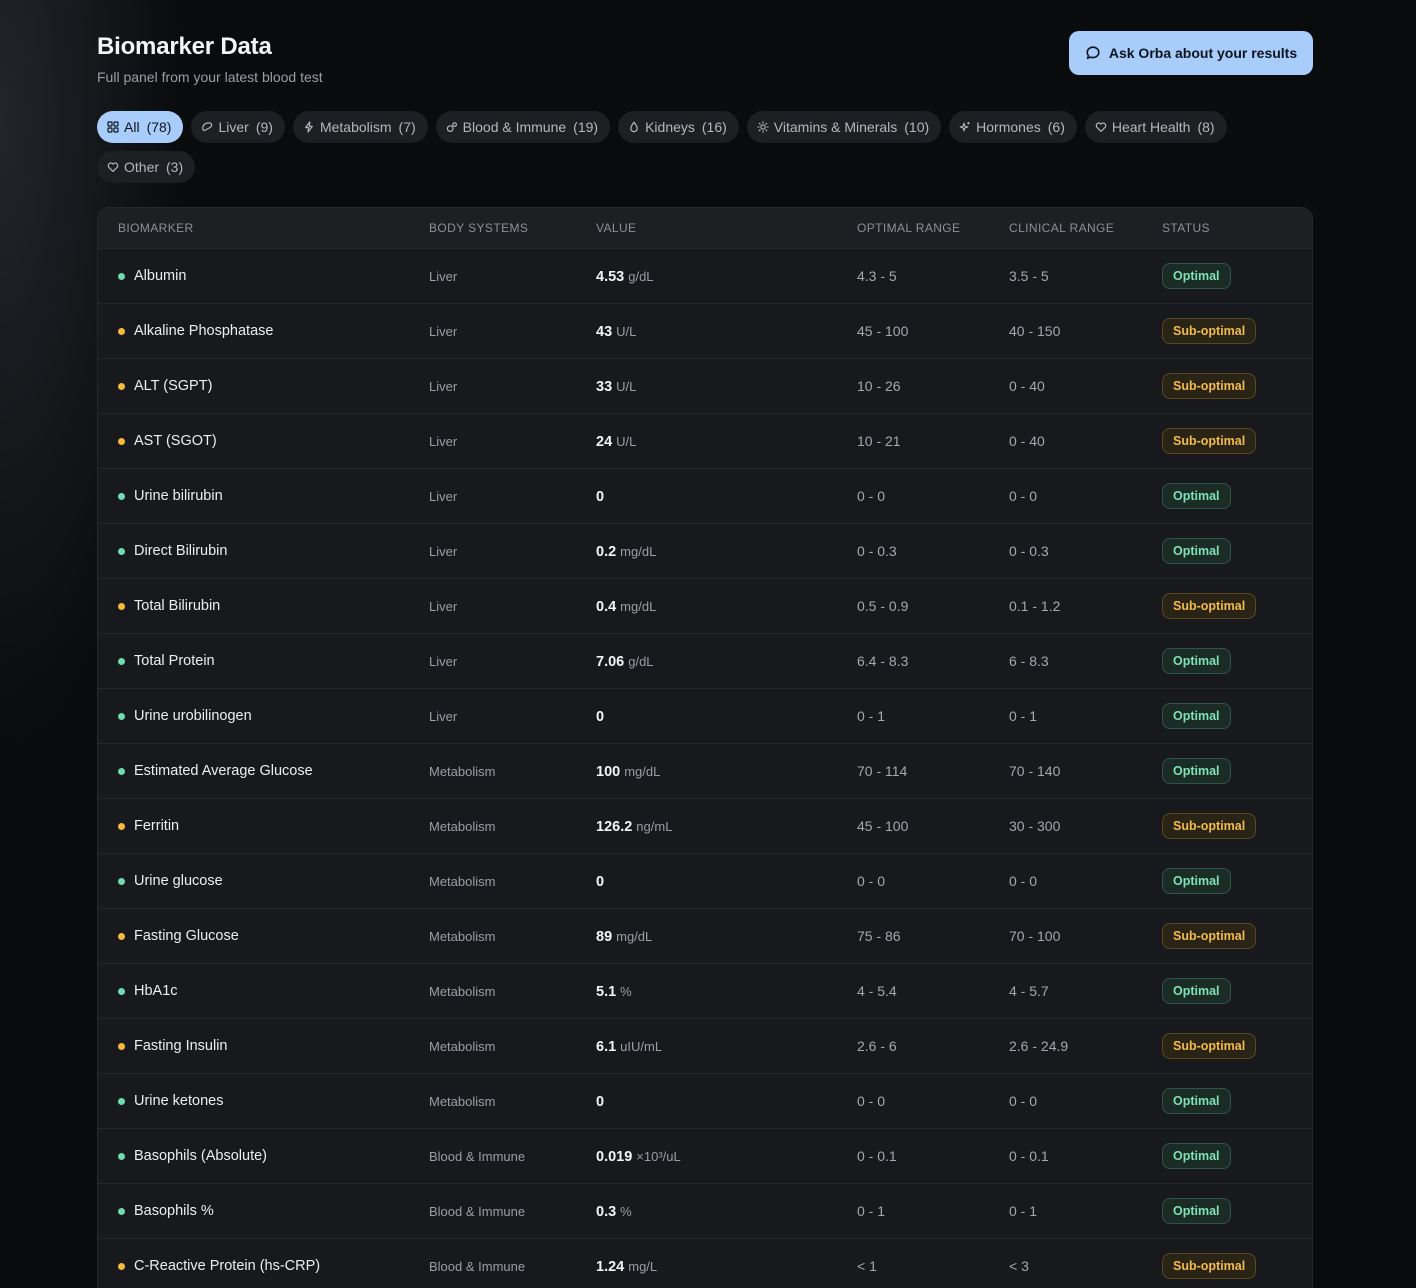 This screenshot has height=1288, width=1416. I want to click on clinical-range: 0 - 0, so click(1023, 496).